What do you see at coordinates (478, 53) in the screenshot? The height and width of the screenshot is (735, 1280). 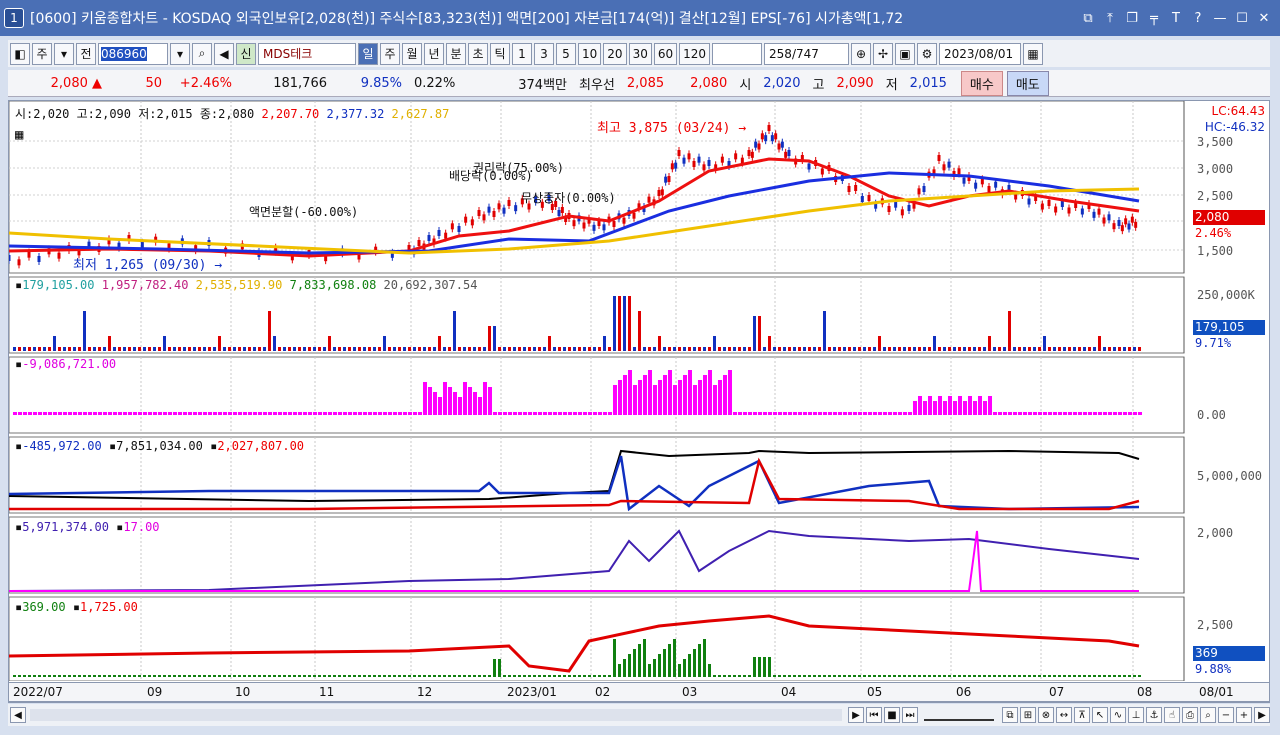 I see `period-second: 초` at bounding box center [478, 53].